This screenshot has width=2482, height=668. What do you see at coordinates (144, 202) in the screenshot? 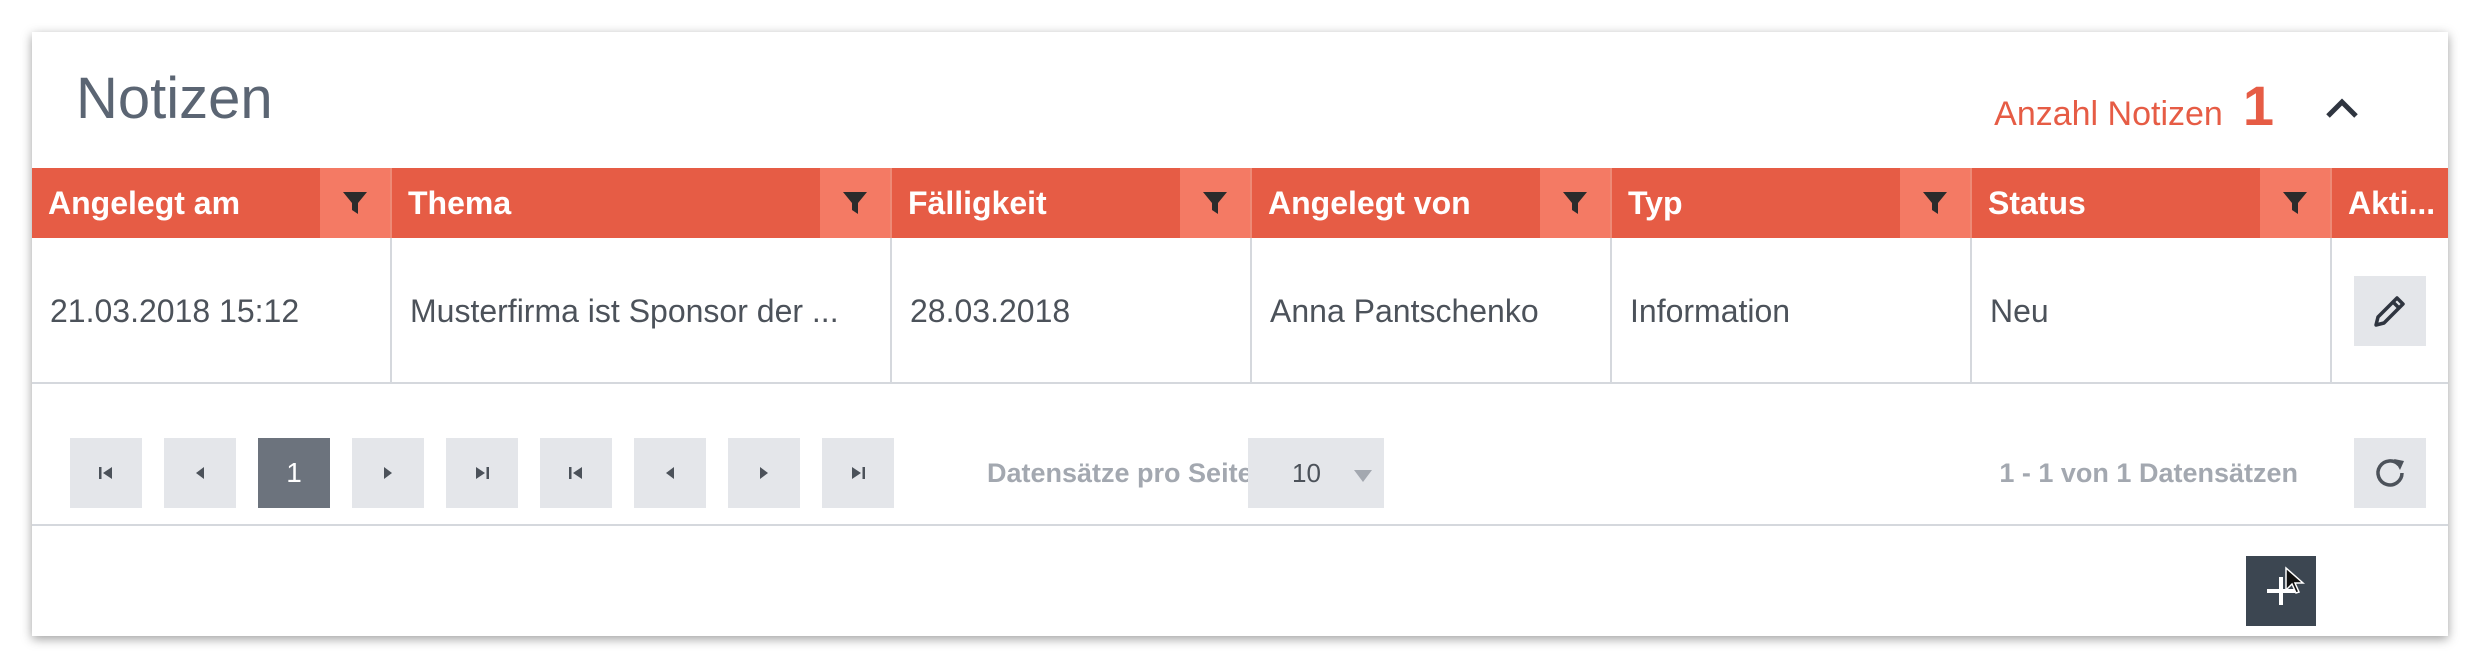
I see `column-header-label: Angelegt am` at bounding box center [144, 202].